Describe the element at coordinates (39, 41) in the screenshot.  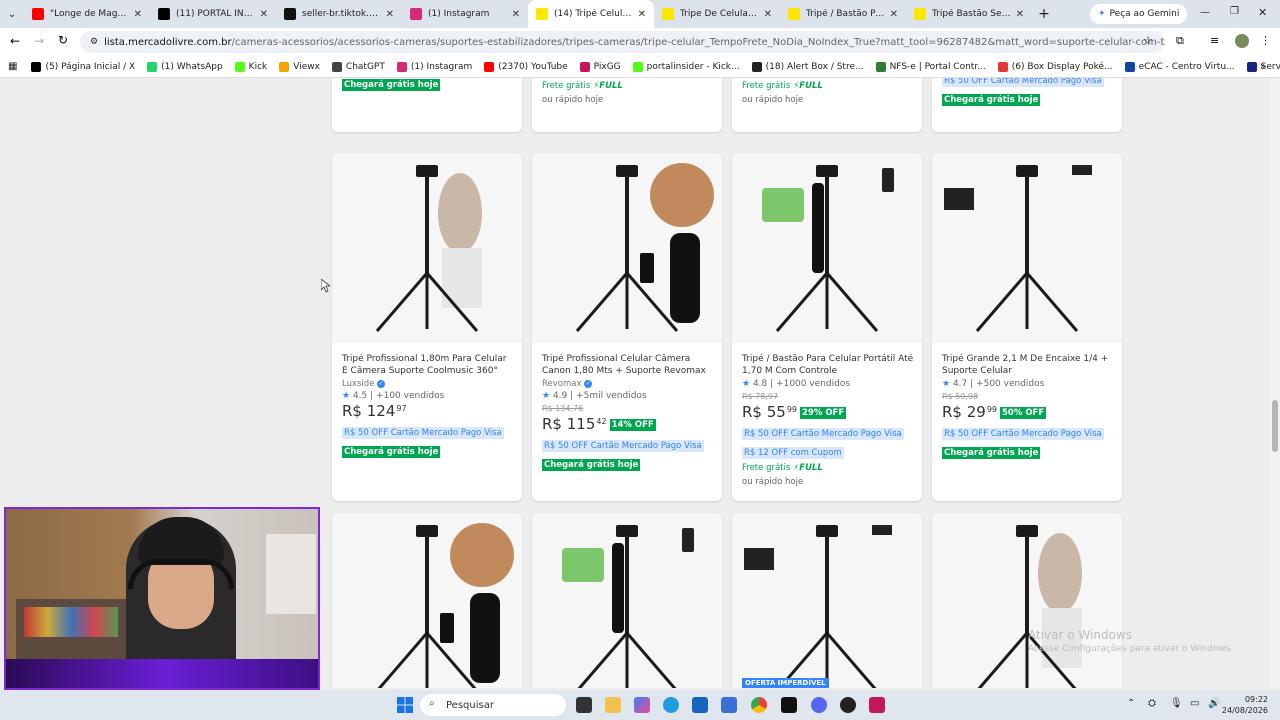
I see `forward-icon: →` at that location.